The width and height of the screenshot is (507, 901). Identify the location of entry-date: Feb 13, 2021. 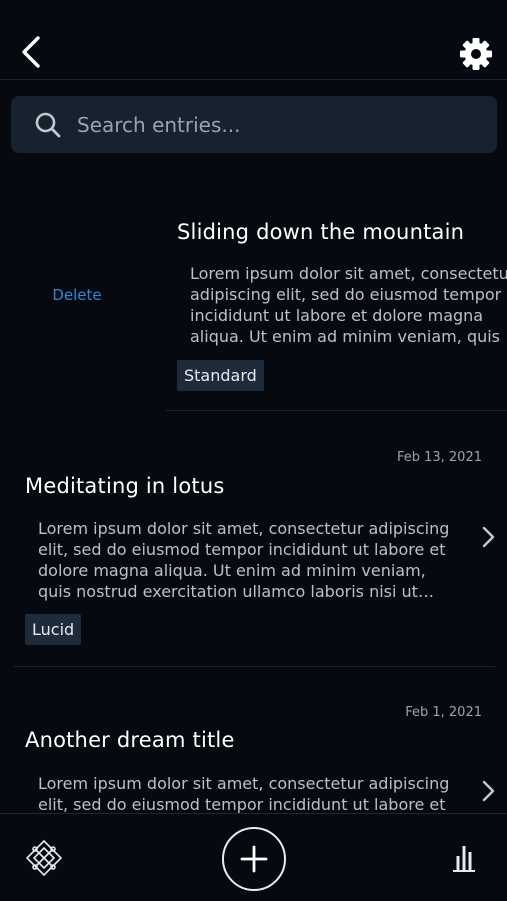
(439, 457).